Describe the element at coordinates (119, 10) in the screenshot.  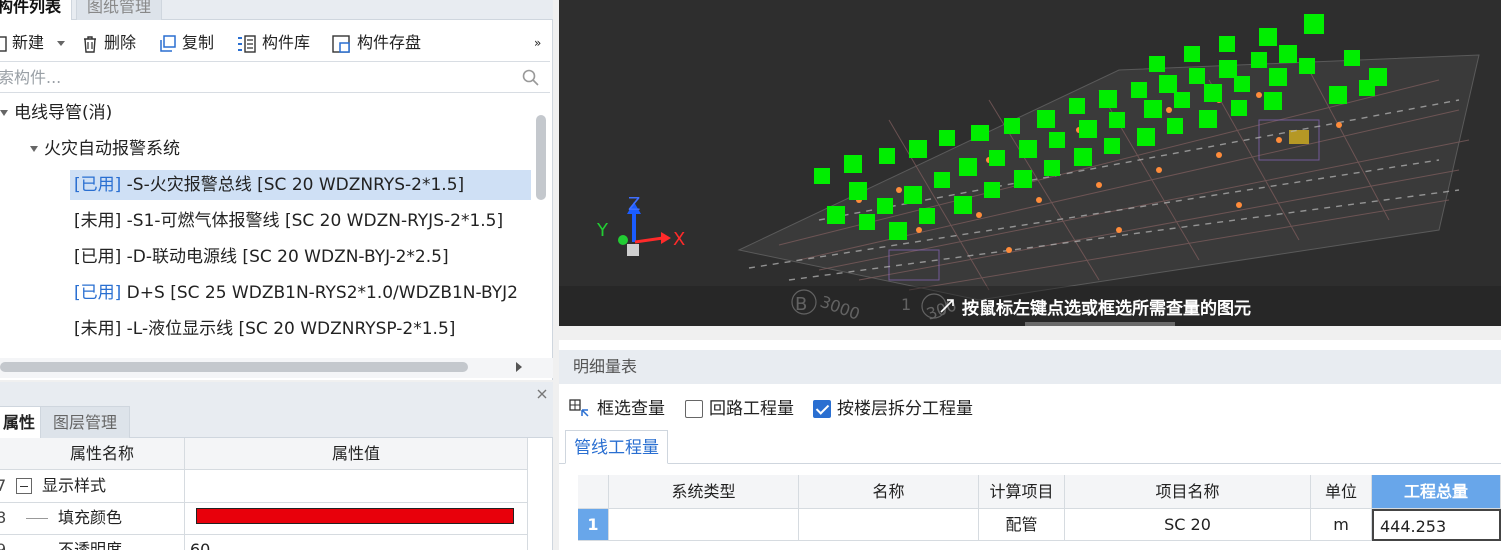
I see `tab-drawing-management: 图纸管理` at that location.